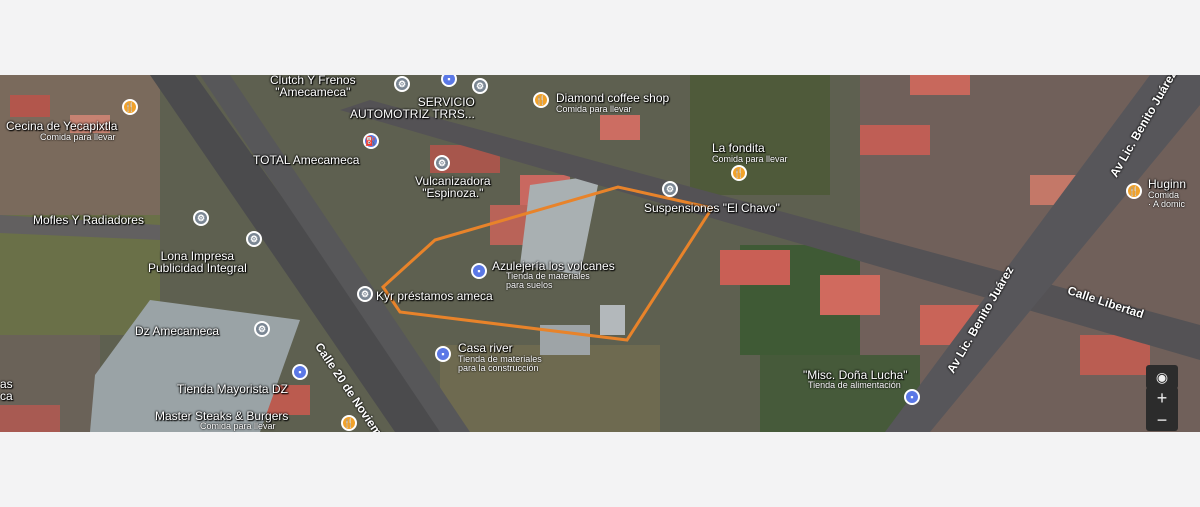 The width and height of the screenshot is (1200, 507). Describe the element at coordinates (434, 296) in the screenshot. I see `poi-label: Kyr préstamos ameca` at that location.